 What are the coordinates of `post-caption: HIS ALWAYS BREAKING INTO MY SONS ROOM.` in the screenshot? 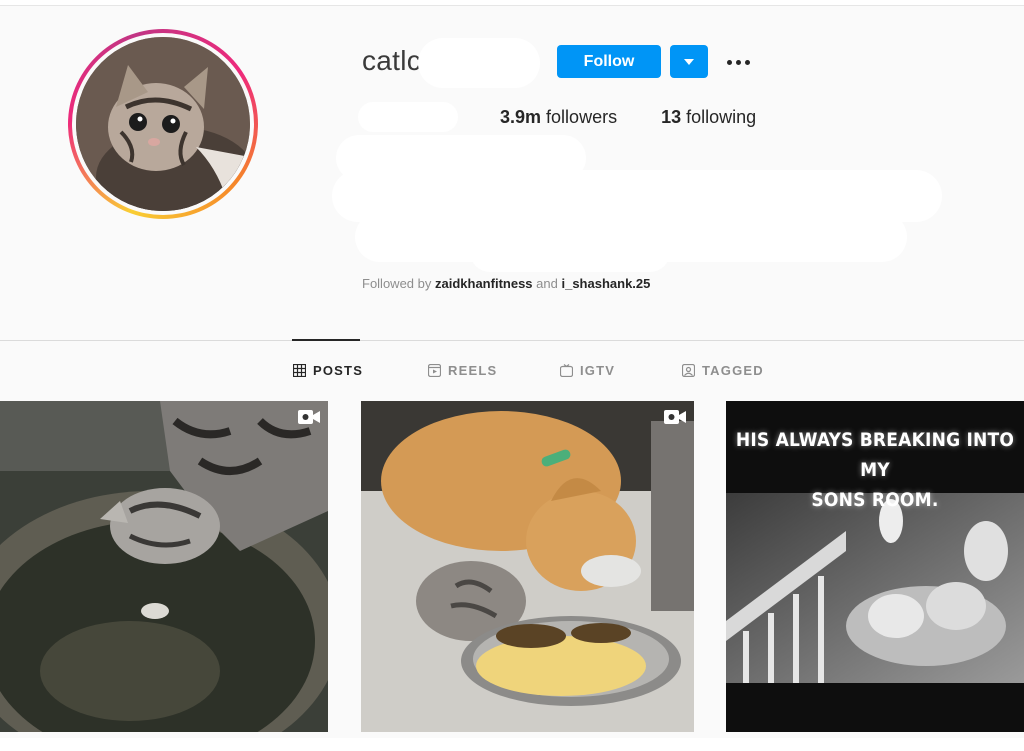 It's located at (875, 470).